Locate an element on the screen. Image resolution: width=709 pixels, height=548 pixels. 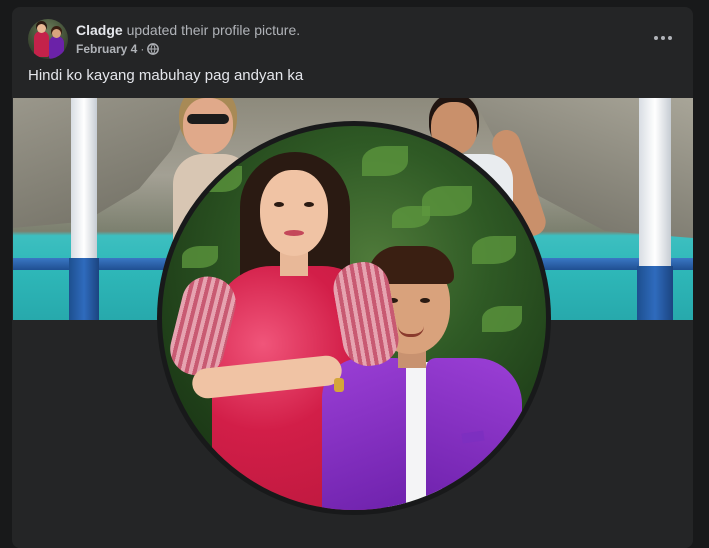
post-caption: Hindi ko kayang mabuhay pag andyan ka is located at coordinates (166, 75).